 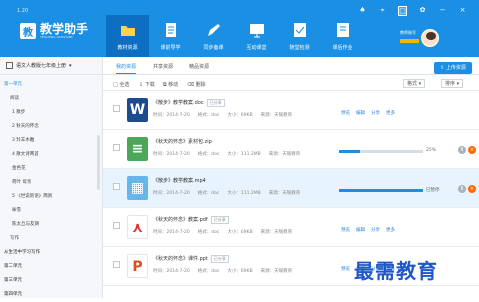 I want to click on resource-toolbar: □ 全选 ⇩ 下载 ⧉ 移动 ⌫ 删除 格式 ▾ 排序 ▾, so click(x=291, y=83).